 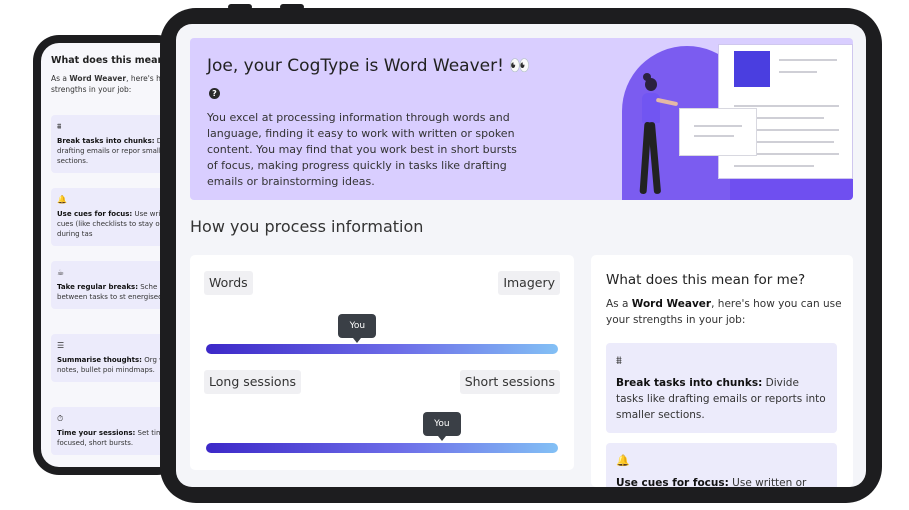 What do you see at coordinates (228, 283) in the screenshot?
I see `scale-left-label: Words` at bounding box center [228, 283].